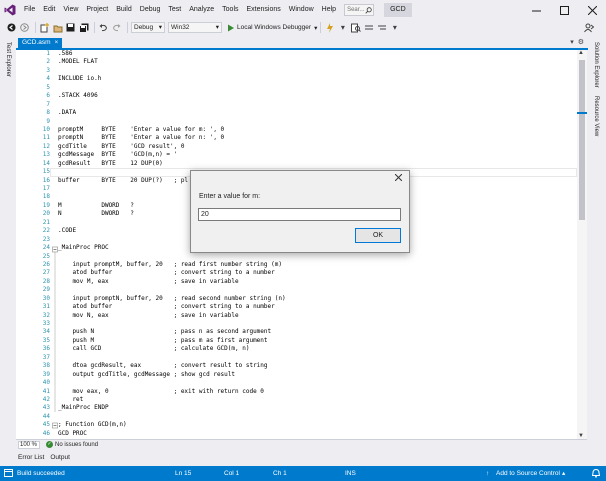 The width and height of the screenshot is (606, 481). Describe the element at coordinates (83, 27) in the screenshot. I see `save-all-icon` at that location.